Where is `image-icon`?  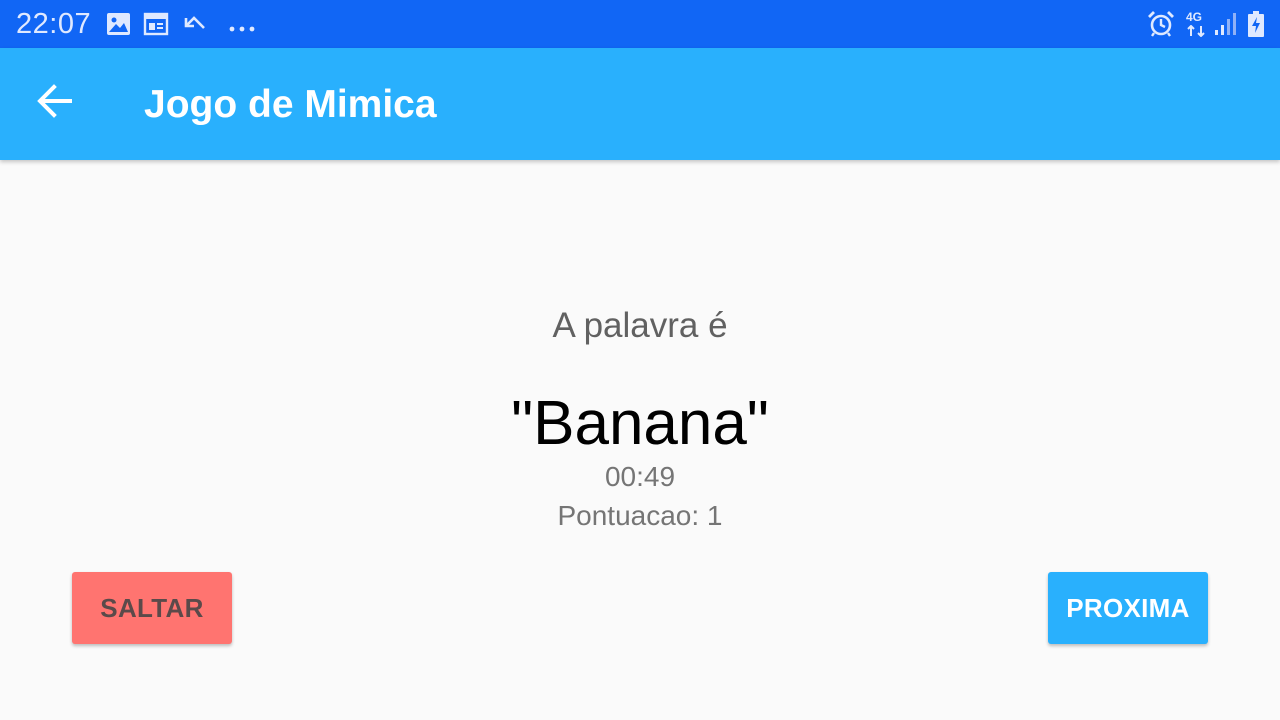
image-icon is located at coordinates (118, 26).